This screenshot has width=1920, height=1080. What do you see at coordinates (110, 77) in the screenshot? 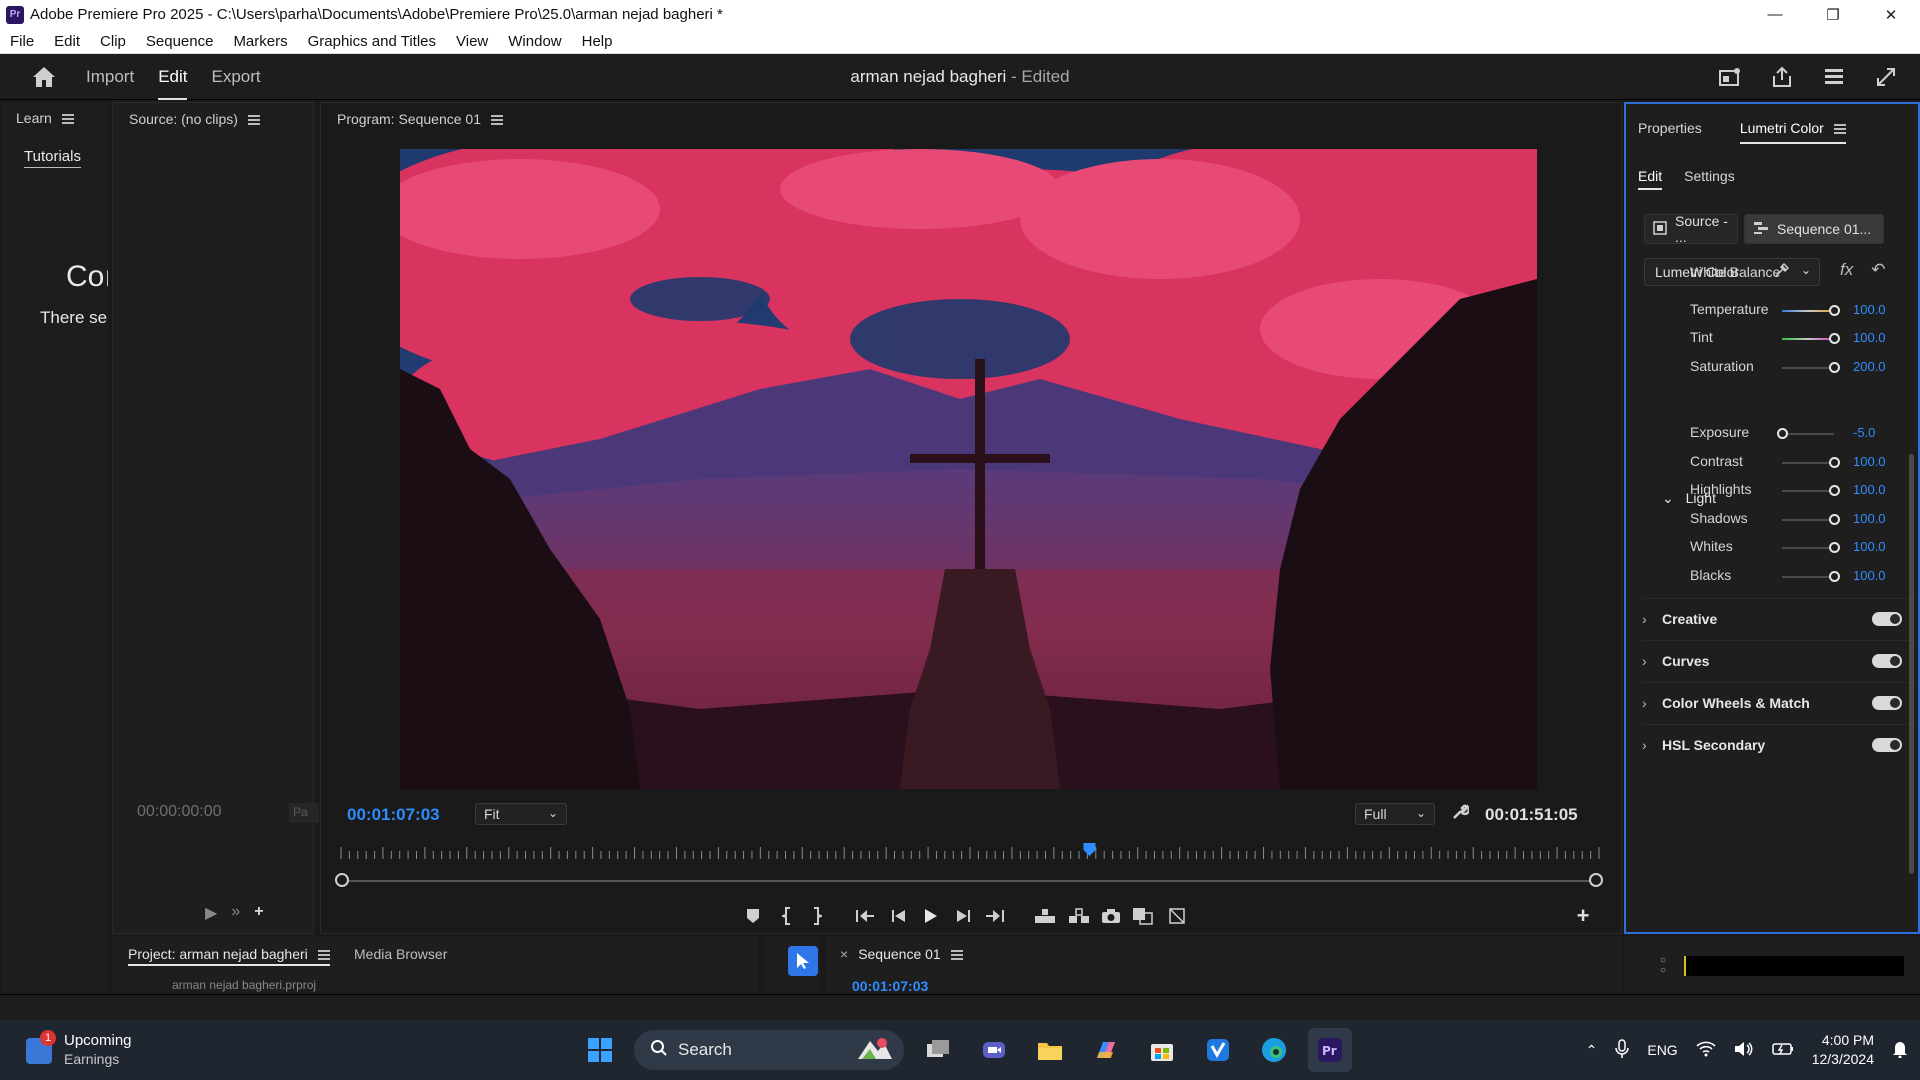
I see `nav-import: Import` at bounding box center [110, 77].